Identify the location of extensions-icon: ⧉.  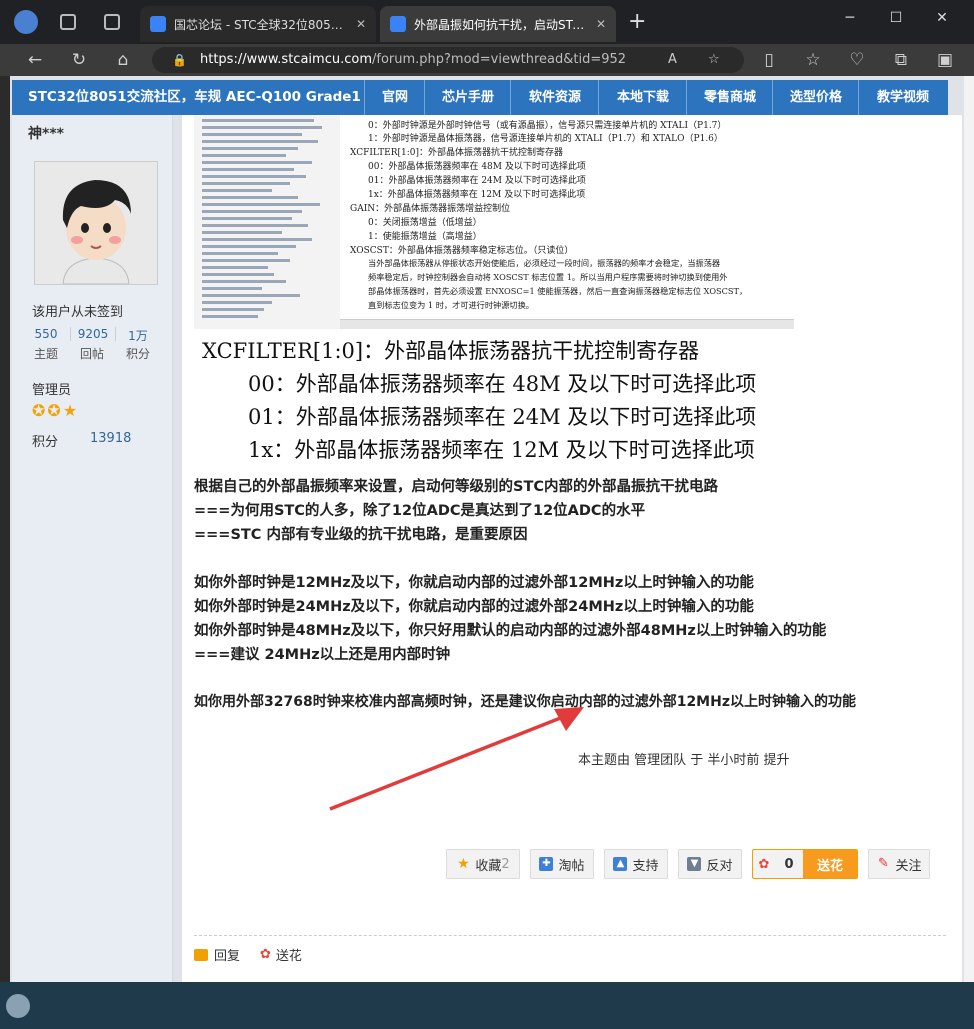
(901, 60).